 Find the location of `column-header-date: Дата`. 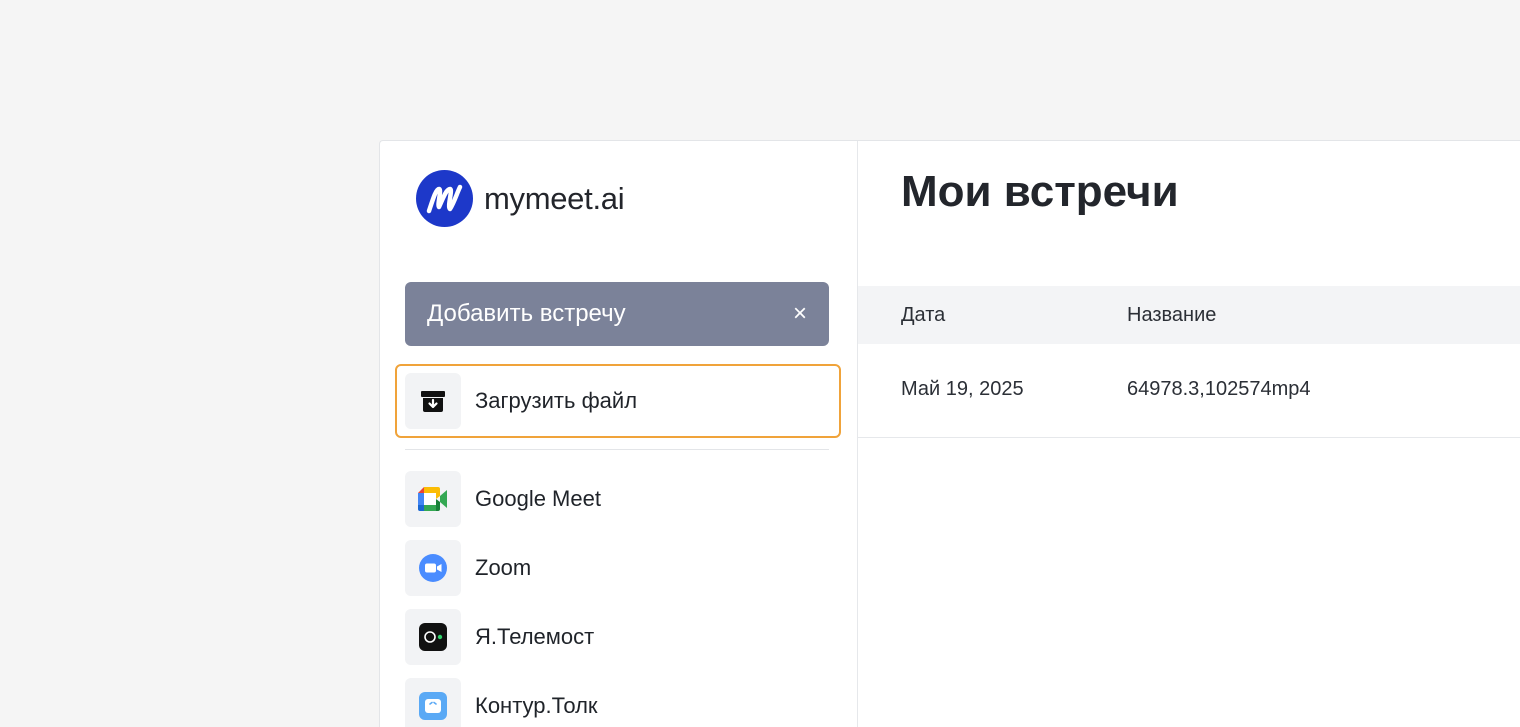

column-header-date: Дата is located at coordinates (923, 315).